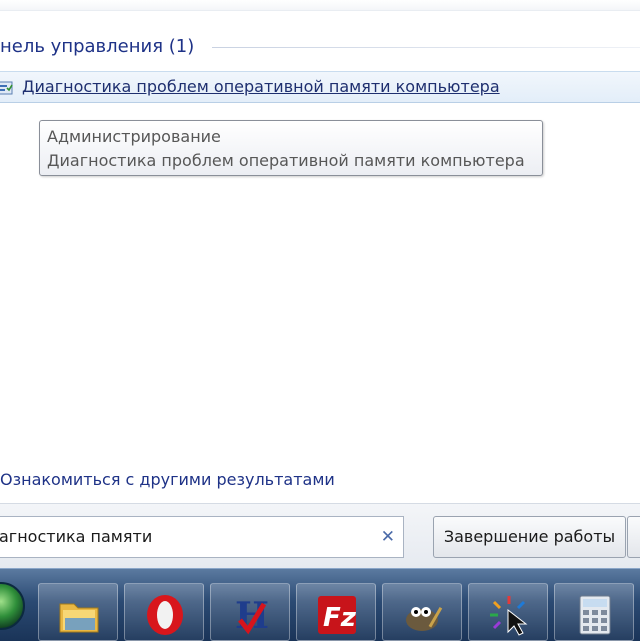 This screenshot has width=640, height=641. I want to click on search-input: агностика памяти ✕, so click(202, 537).